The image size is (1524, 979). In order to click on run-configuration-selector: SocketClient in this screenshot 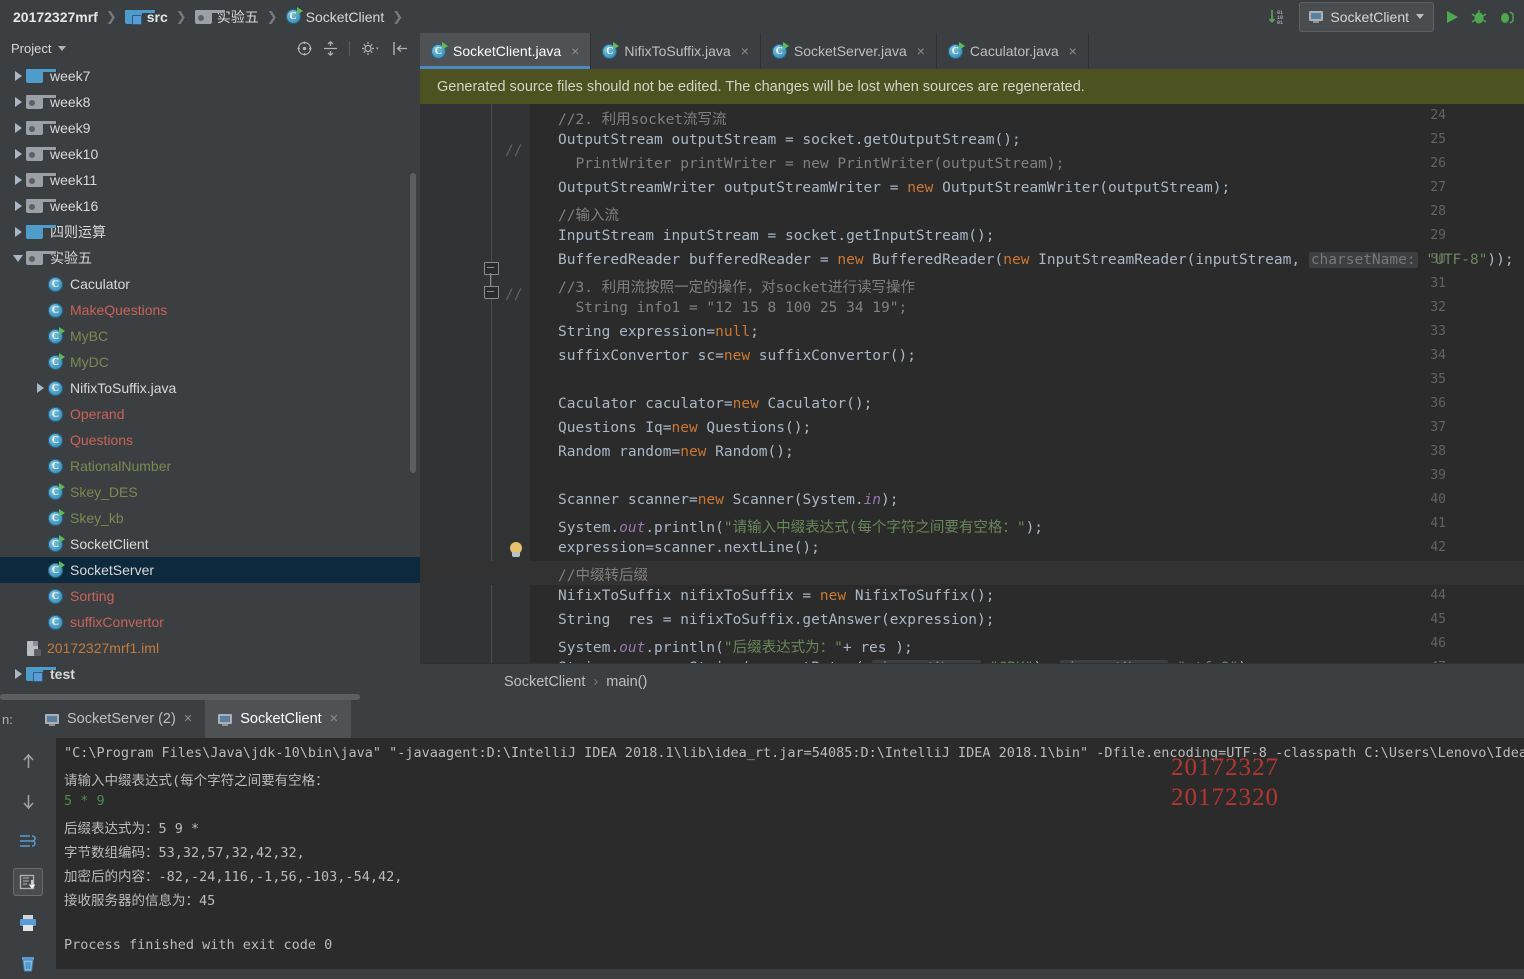, I will do `click(1366, 16)`.